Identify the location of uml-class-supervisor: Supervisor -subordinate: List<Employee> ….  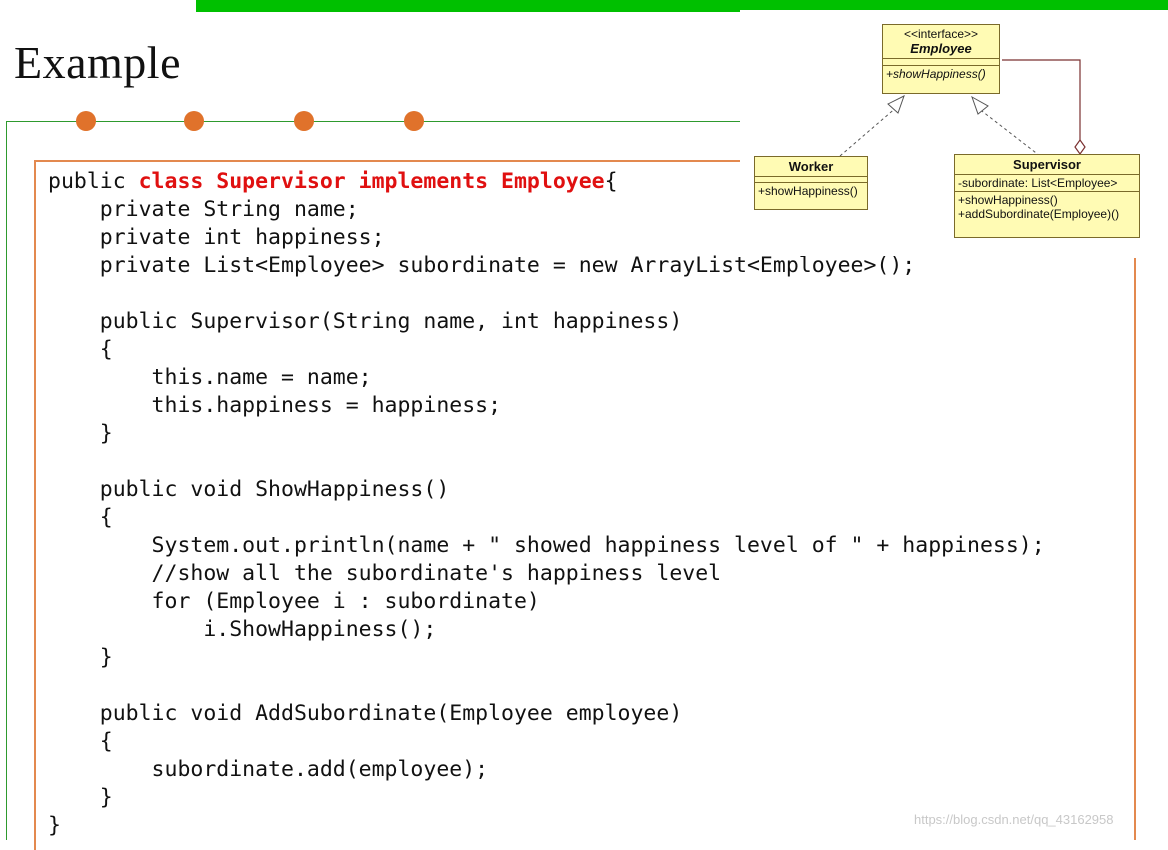
(1047, 196).